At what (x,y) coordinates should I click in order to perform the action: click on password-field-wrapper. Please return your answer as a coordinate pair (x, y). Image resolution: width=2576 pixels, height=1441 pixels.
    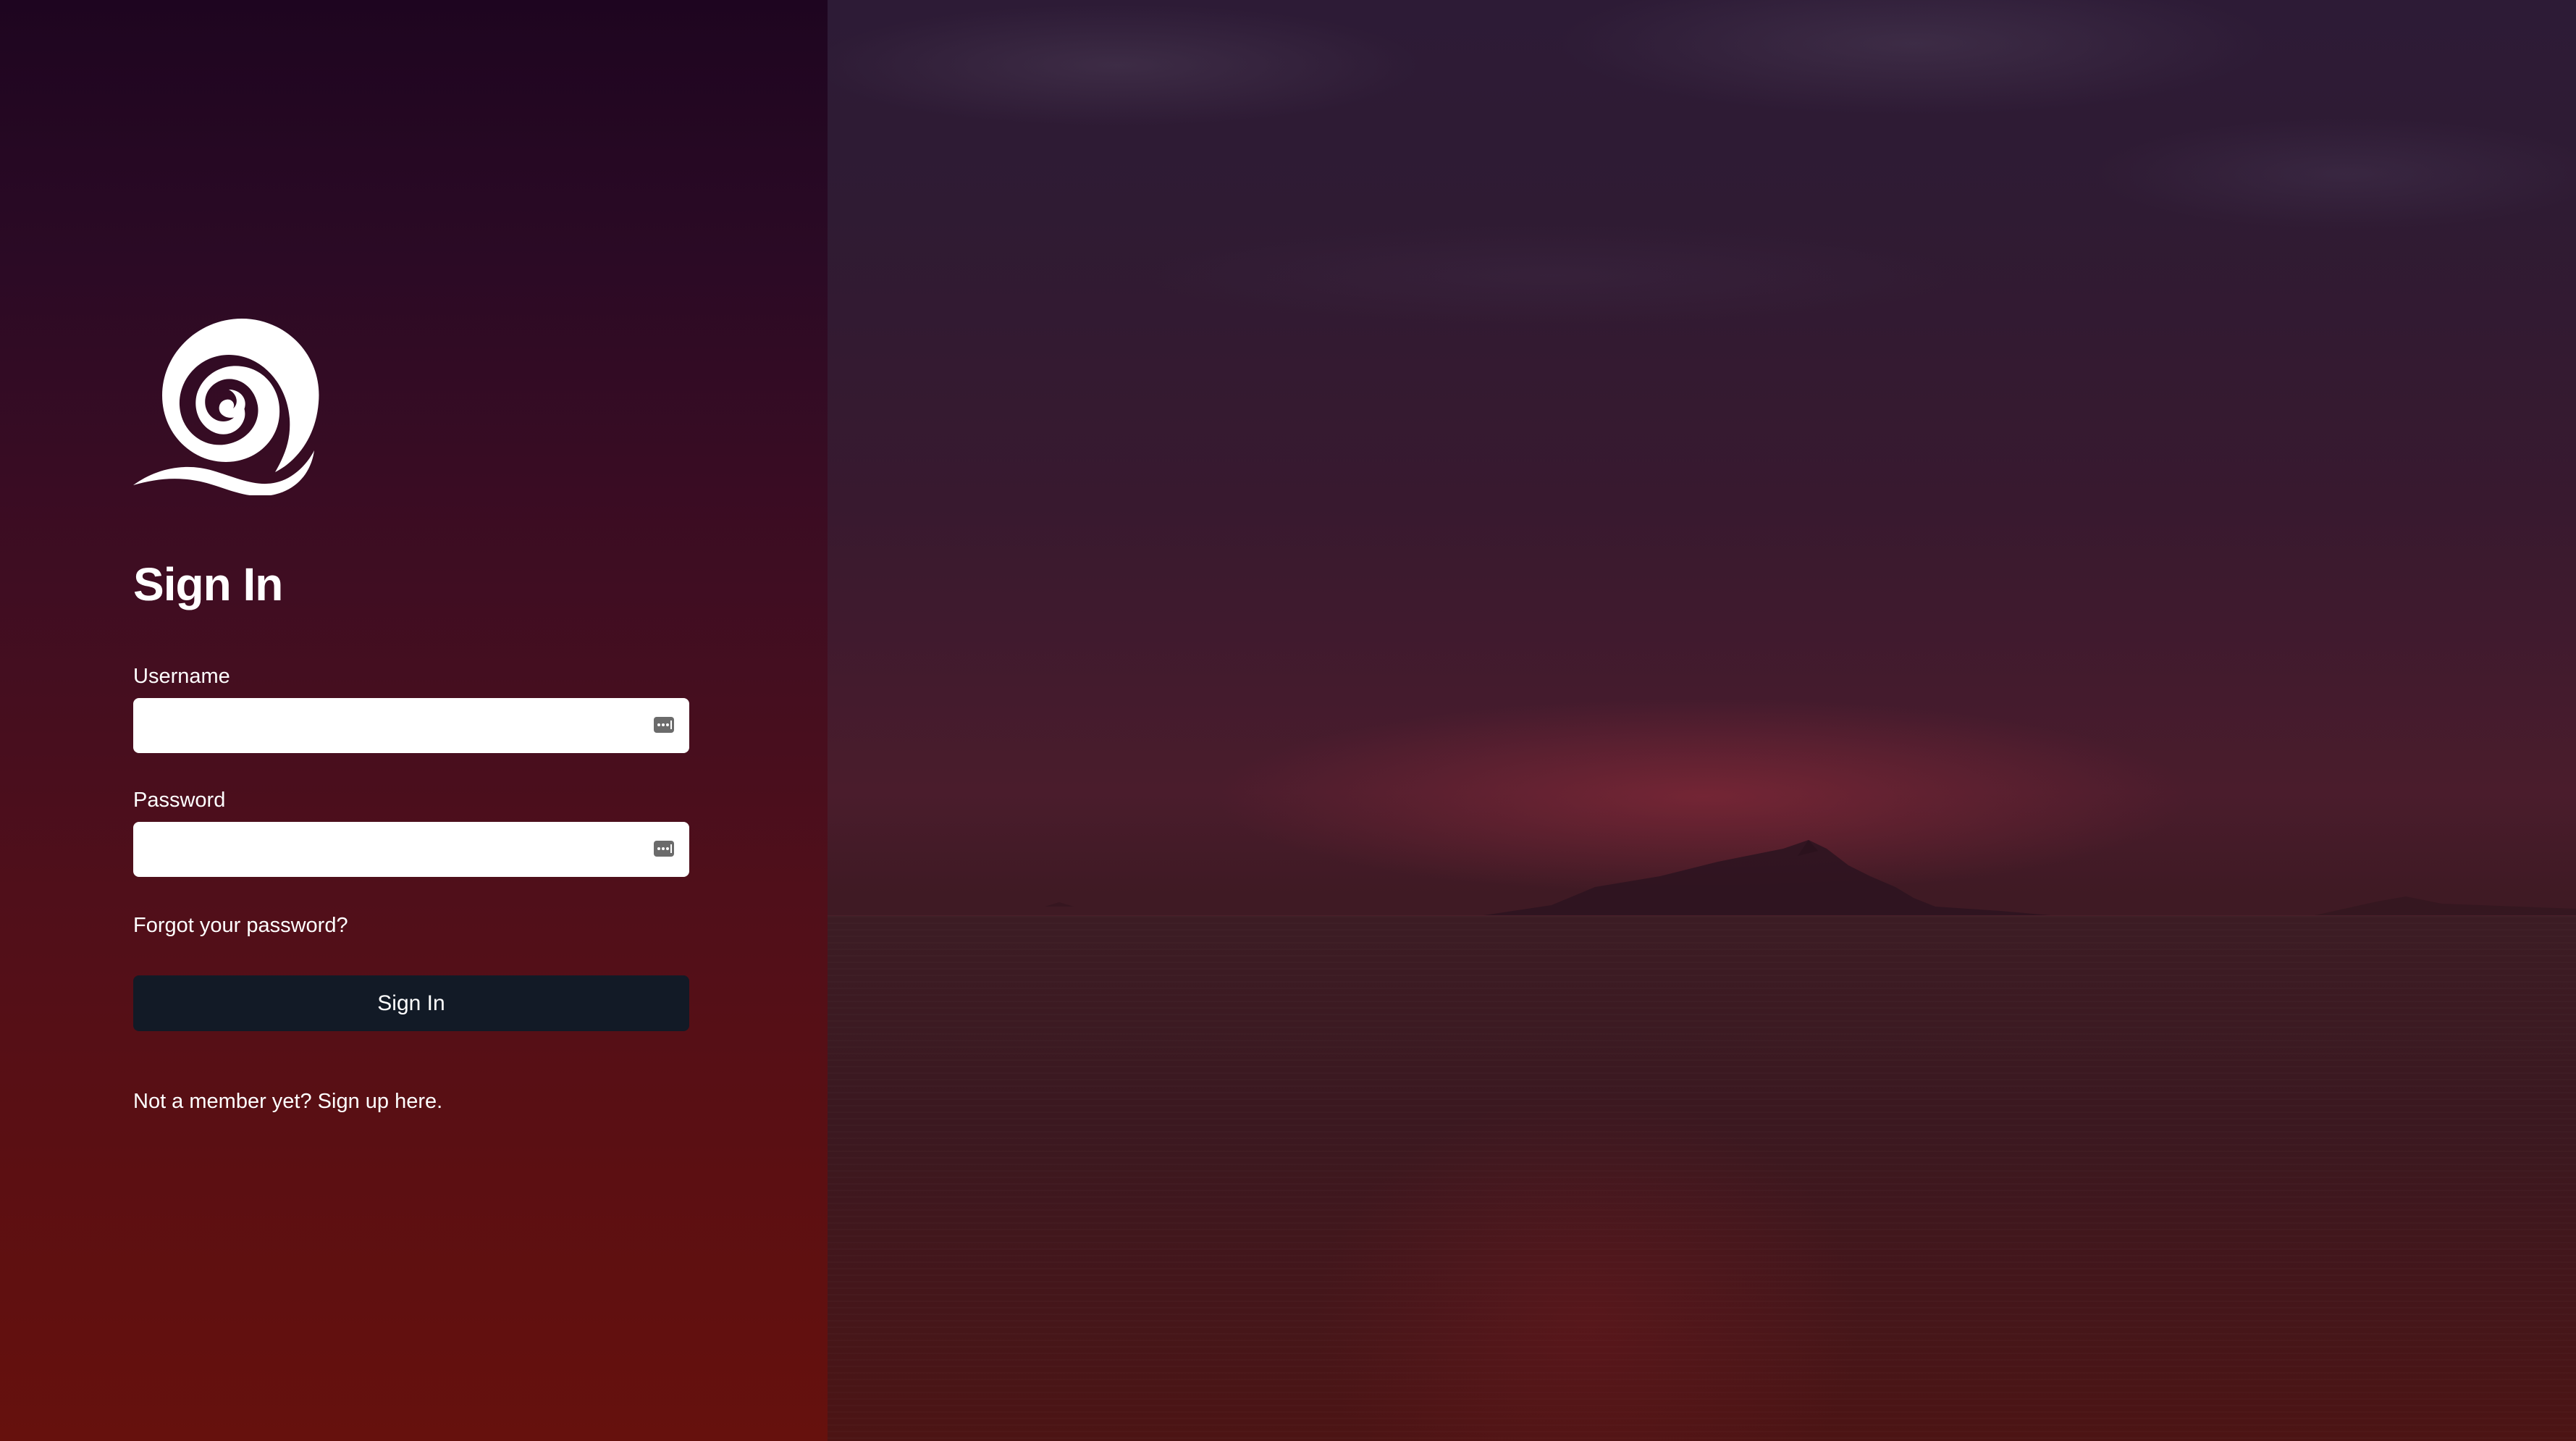
    Looking at the image, I should click on (411, 849).